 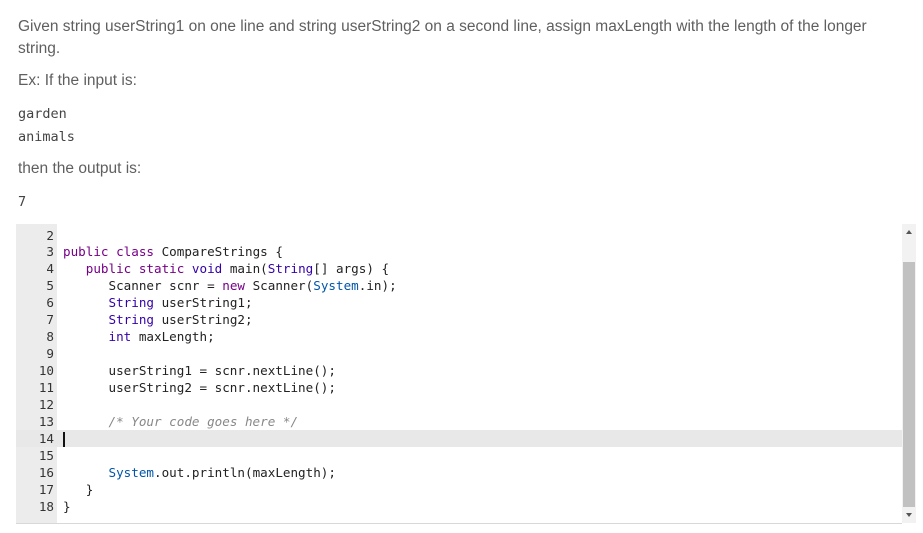 What do you see at coordinates (459, 302) in the screenshot?
I see `code-line: 6 String userString1;` at bounding box center [459, 302].